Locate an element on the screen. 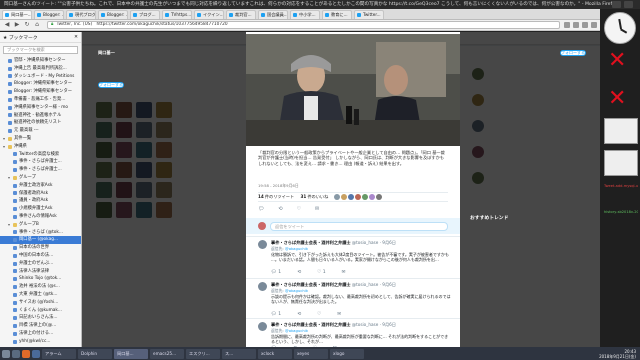 The image size is (640, 360). sidebar-item-27: 法律人法律法律 is located at coordinates (40, 272).